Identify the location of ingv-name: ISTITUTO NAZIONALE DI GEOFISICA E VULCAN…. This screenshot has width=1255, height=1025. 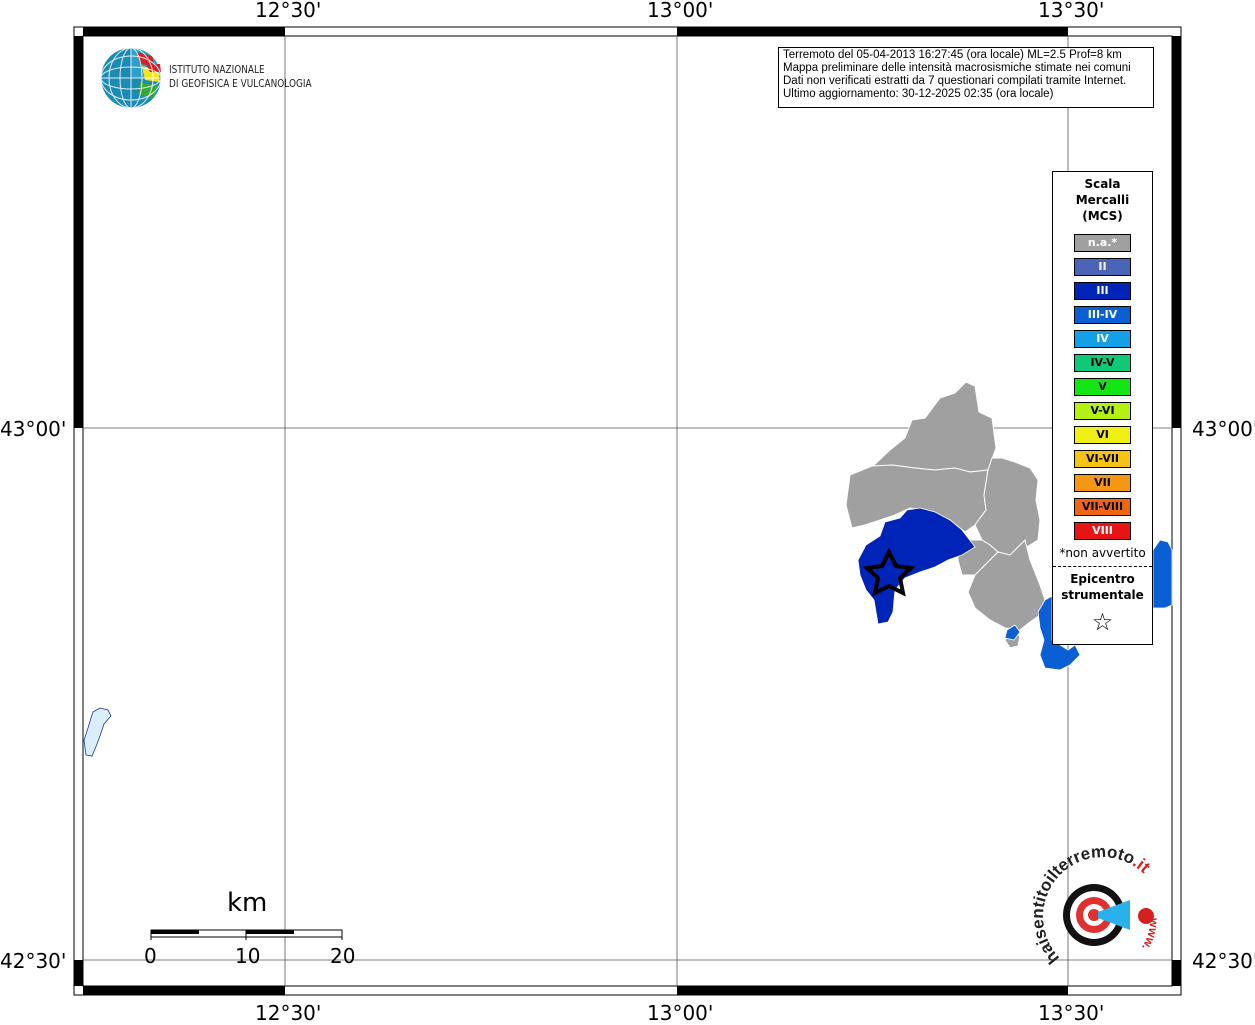
(240, 77).